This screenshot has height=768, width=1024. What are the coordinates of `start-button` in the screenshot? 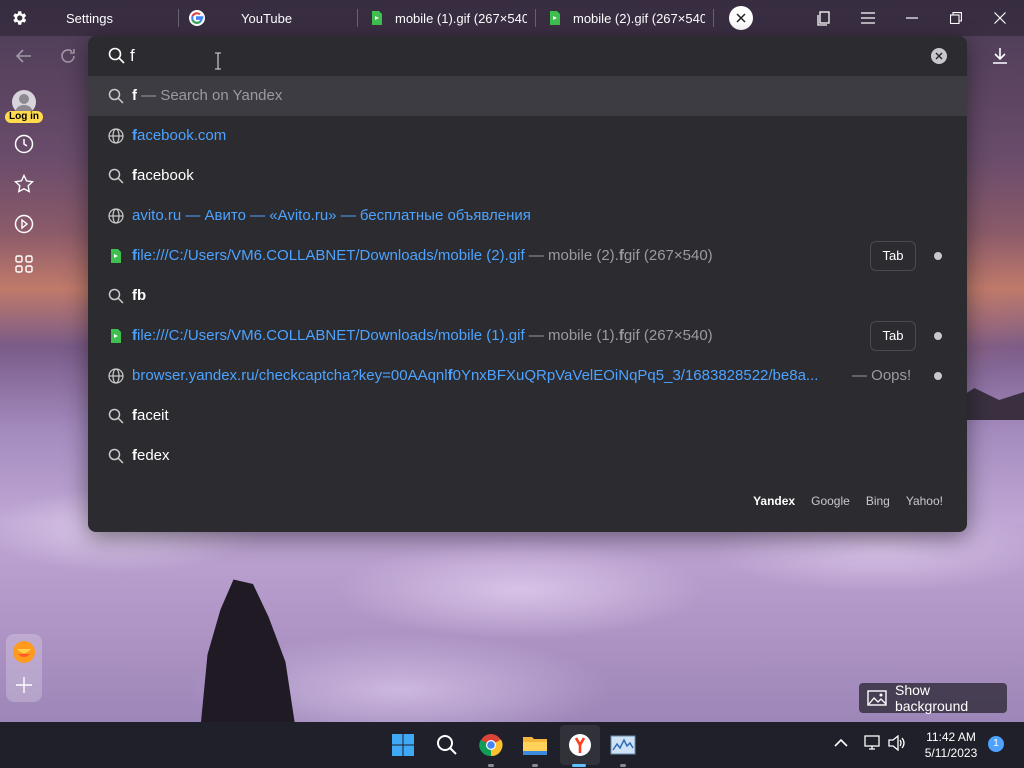 It's located at (403, 745).